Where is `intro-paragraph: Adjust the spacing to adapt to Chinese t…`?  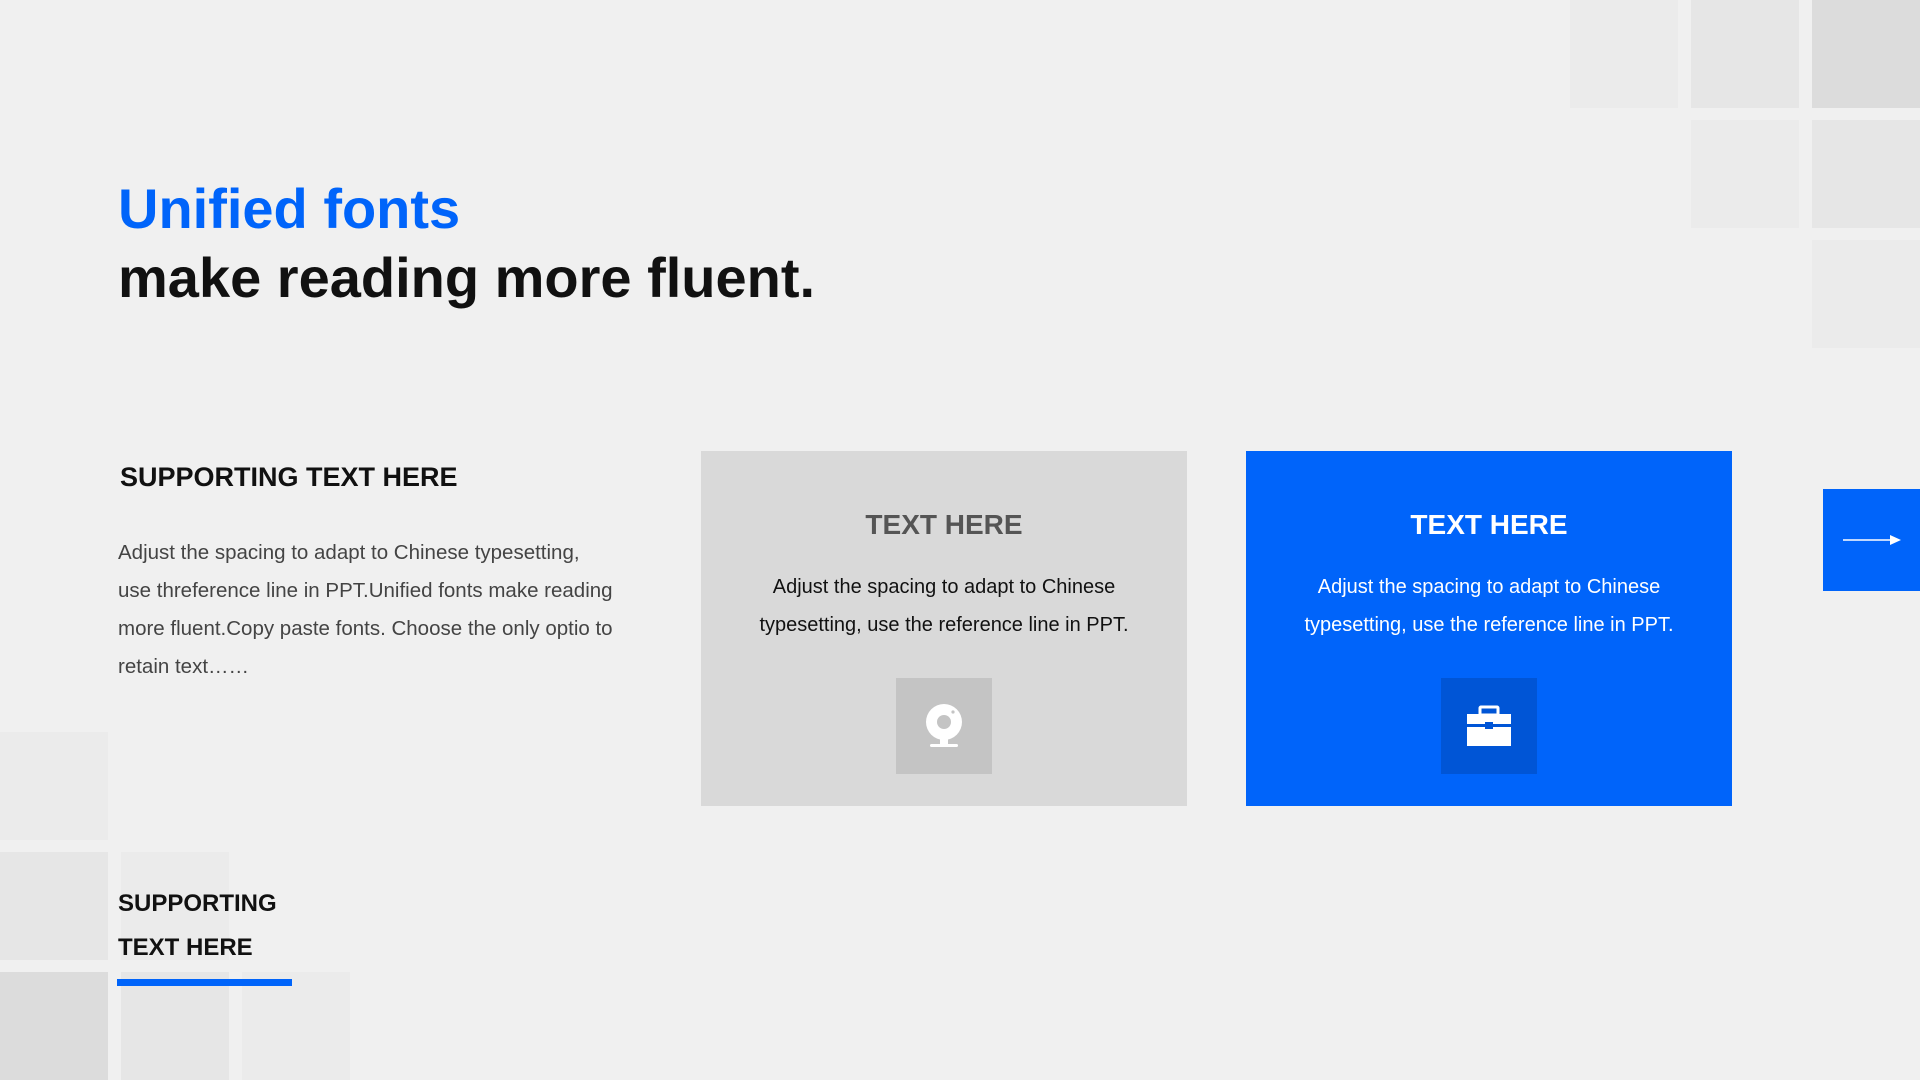
intro-paragraph: Adjust the spacing to adapt to Chinese t… is located at coordinates (365, 609).